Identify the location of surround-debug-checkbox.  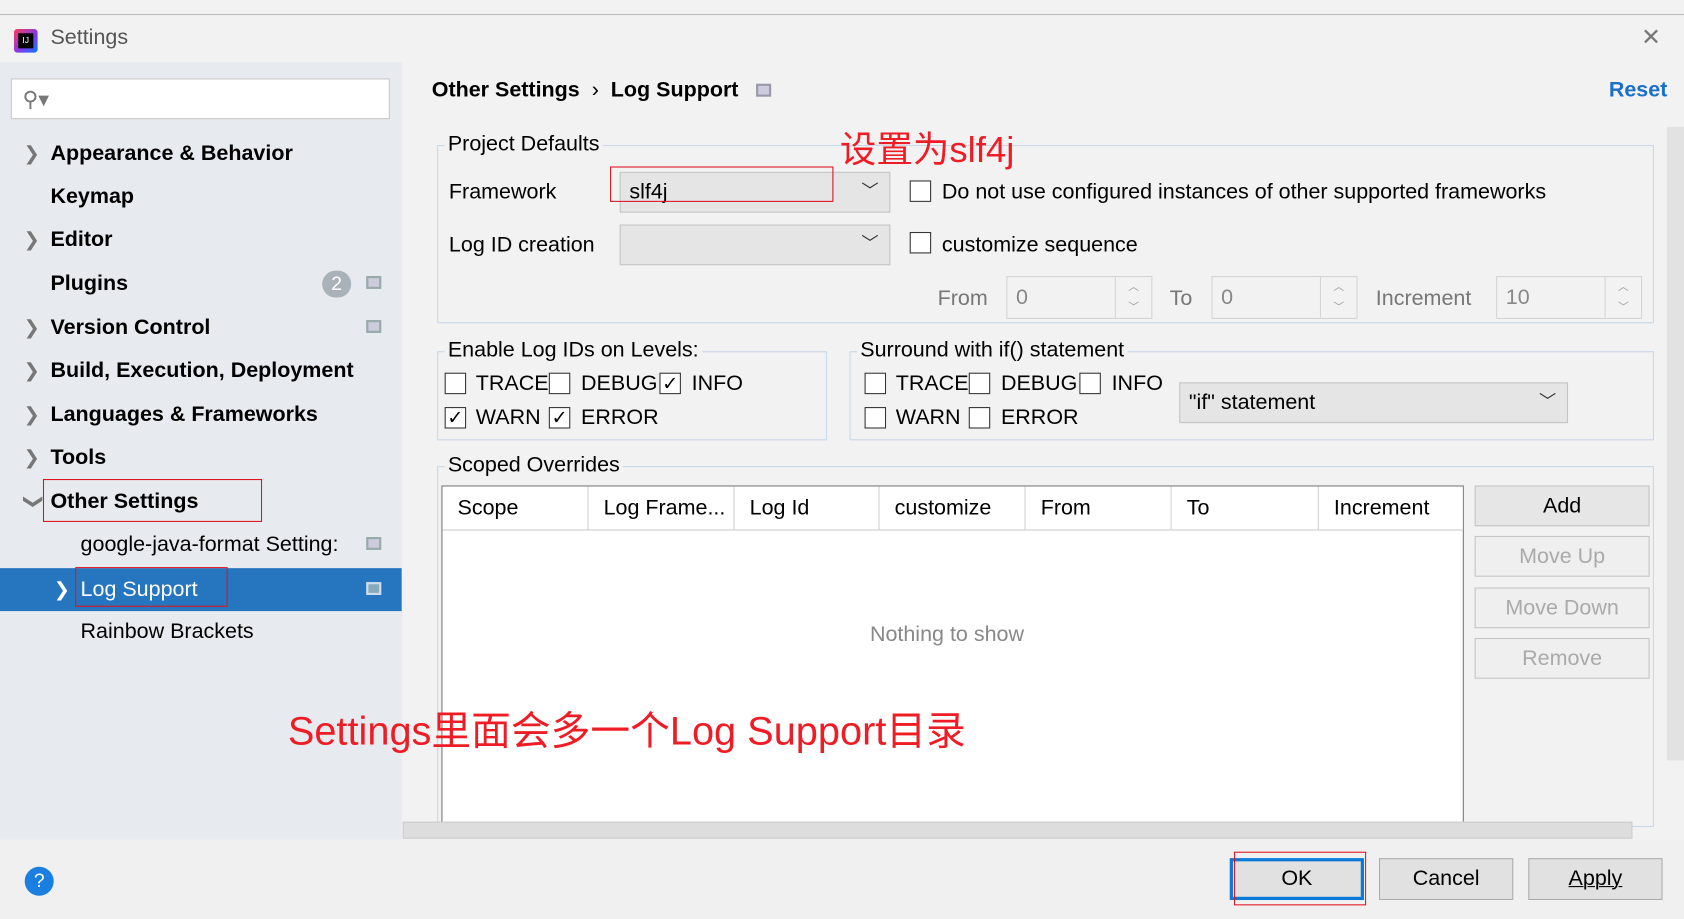
(979, 383).